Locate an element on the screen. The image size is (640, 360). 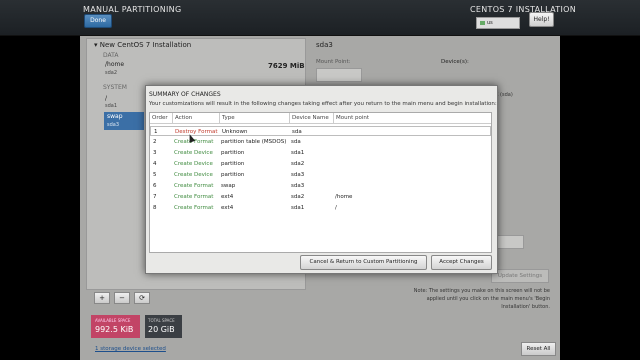
update-settings-button: Update Settings is located at coordinates (520, 276).